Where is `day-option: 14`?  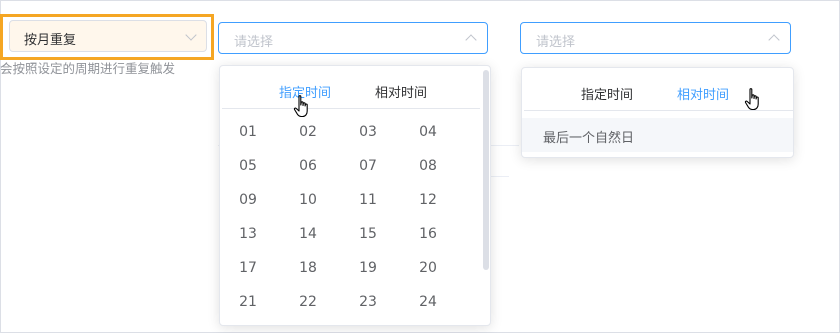
day-option: 14 is located at coordinates (308, 234).